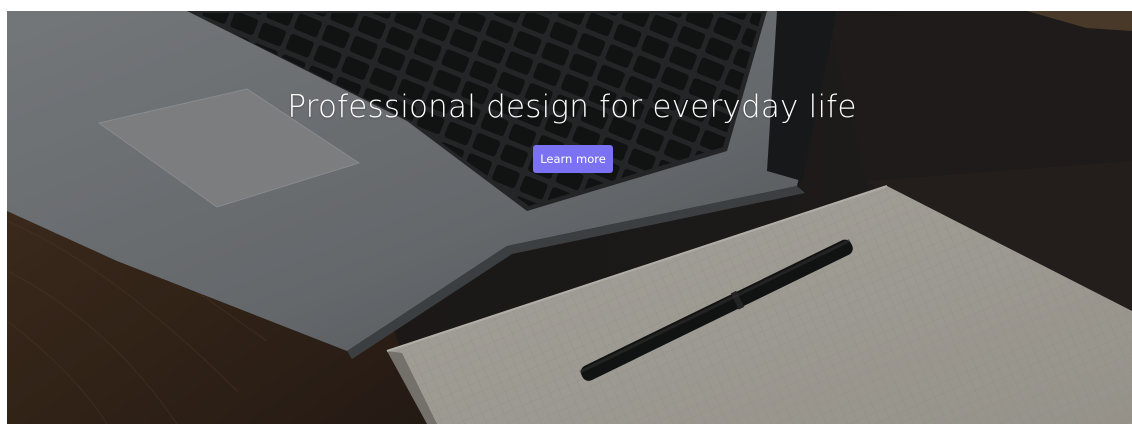 The image size is (1132, 424). Describe the element at coordinates (572, 107) in the screenshot. I see `hero-headline: Professional design for everyday life` at that location.